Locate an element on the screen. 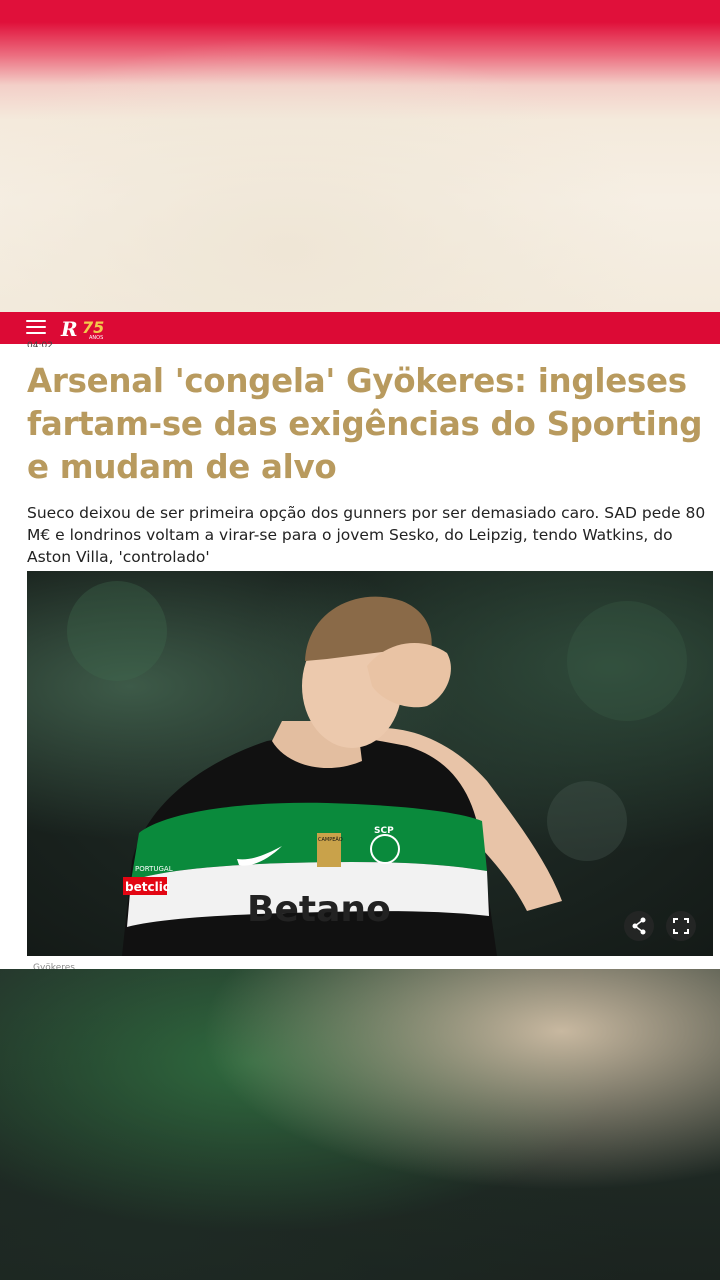  fullscreen-button is located at coordinates (681, 926).